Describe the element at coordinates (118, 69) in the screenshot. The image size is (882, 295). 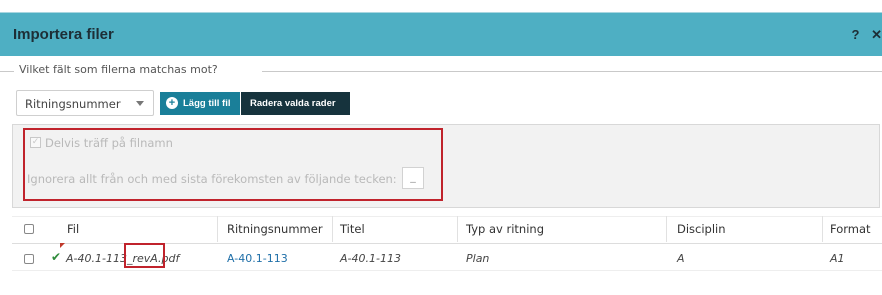
I see `match-fieldset-legend: Vilket fält som filerna matchas mot?` at that location.